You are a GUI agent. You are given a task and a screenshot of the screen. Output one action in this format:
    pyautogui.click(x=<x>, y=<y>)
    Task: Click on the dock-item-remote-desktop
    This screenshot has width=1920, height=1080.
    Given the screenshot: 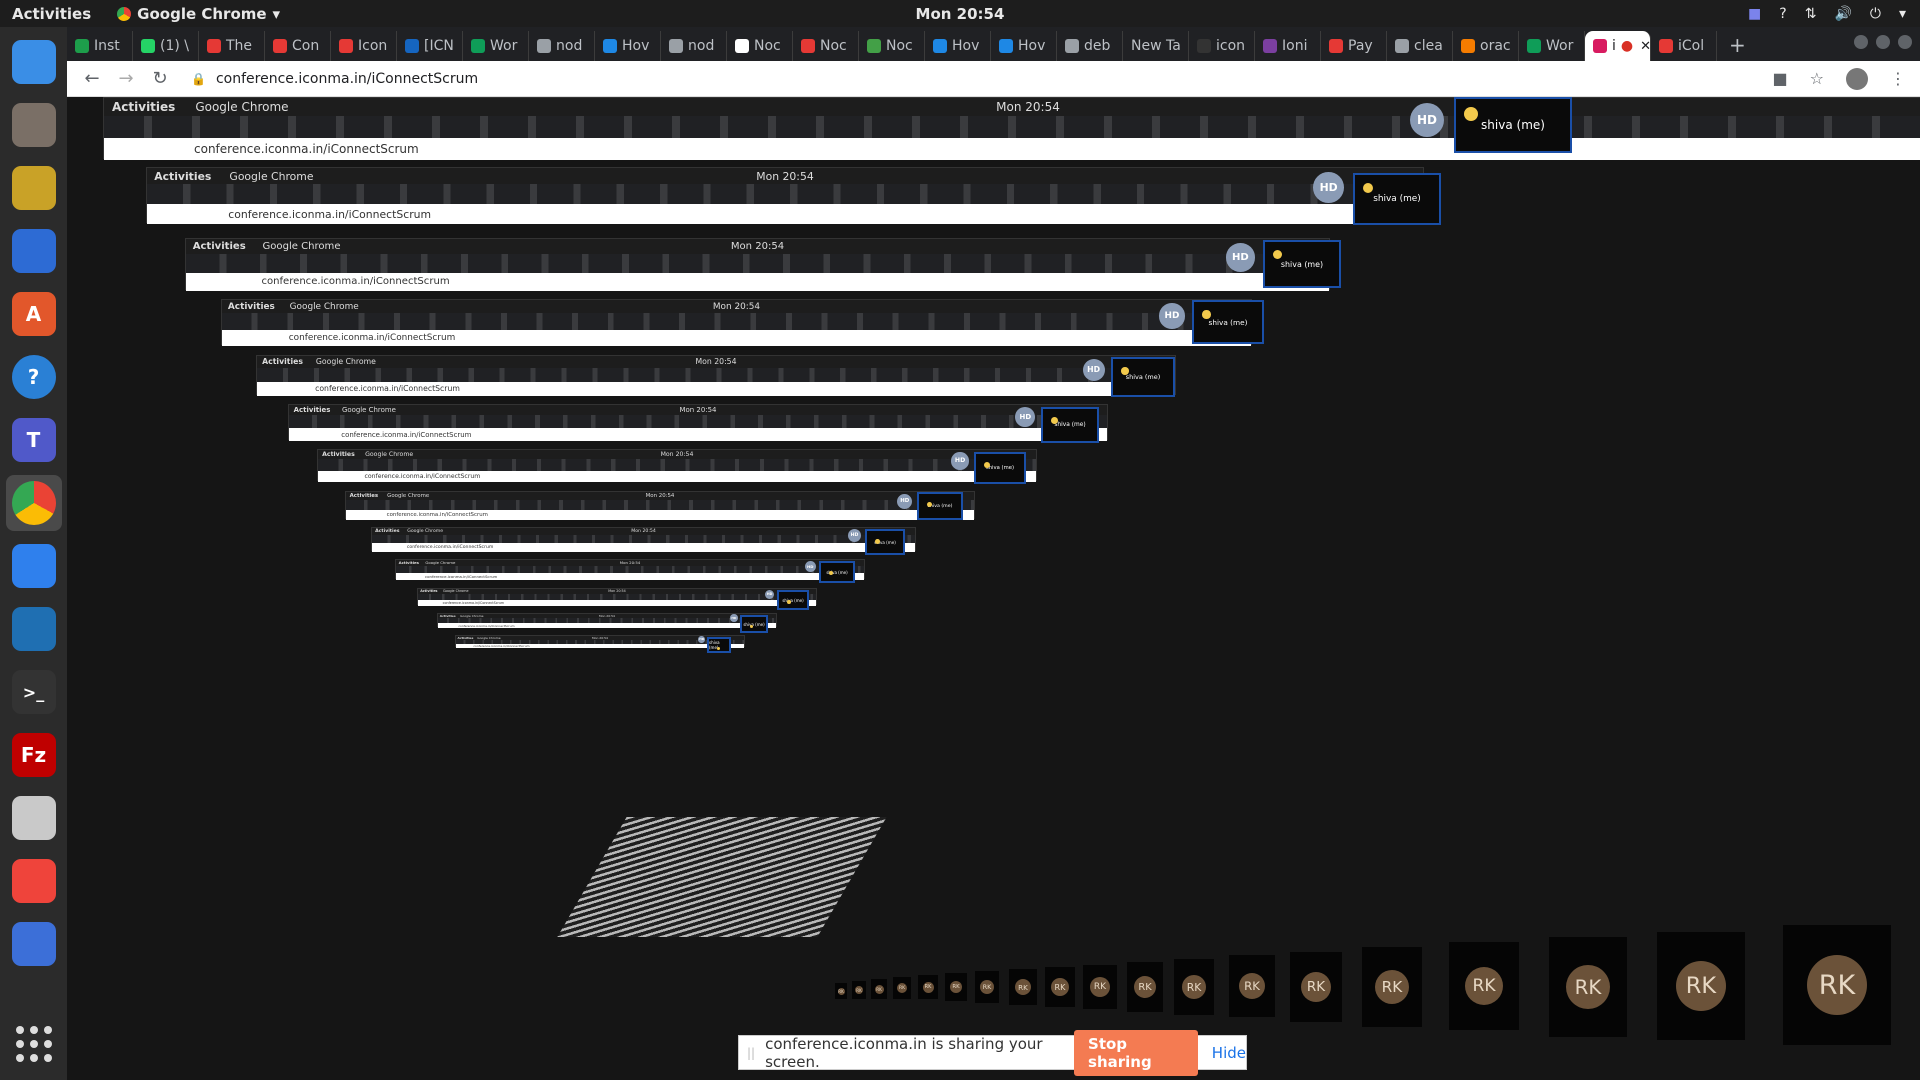 What is the action you would take?
    pyautogui.click(x=34, y=944)
    